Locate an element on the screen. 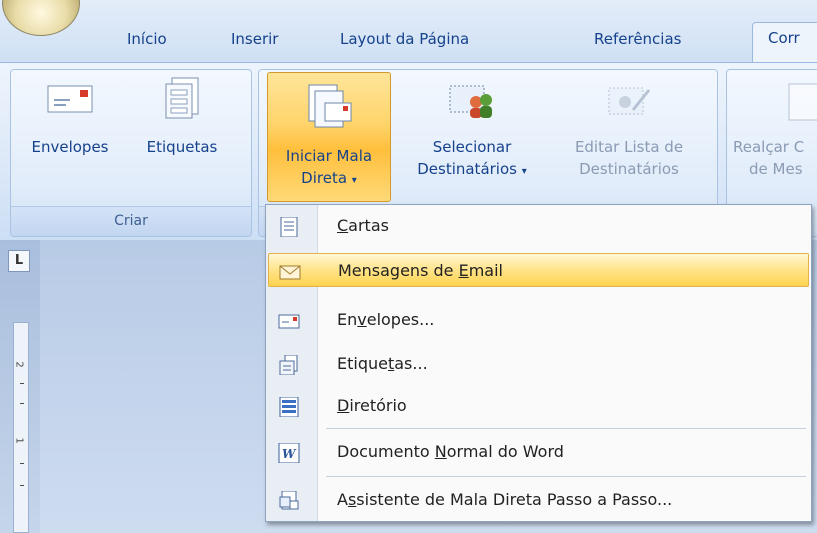 This screenshot has height=533, width=817. vertical-ruler: 2 1 is located at coordinates (21, 427).